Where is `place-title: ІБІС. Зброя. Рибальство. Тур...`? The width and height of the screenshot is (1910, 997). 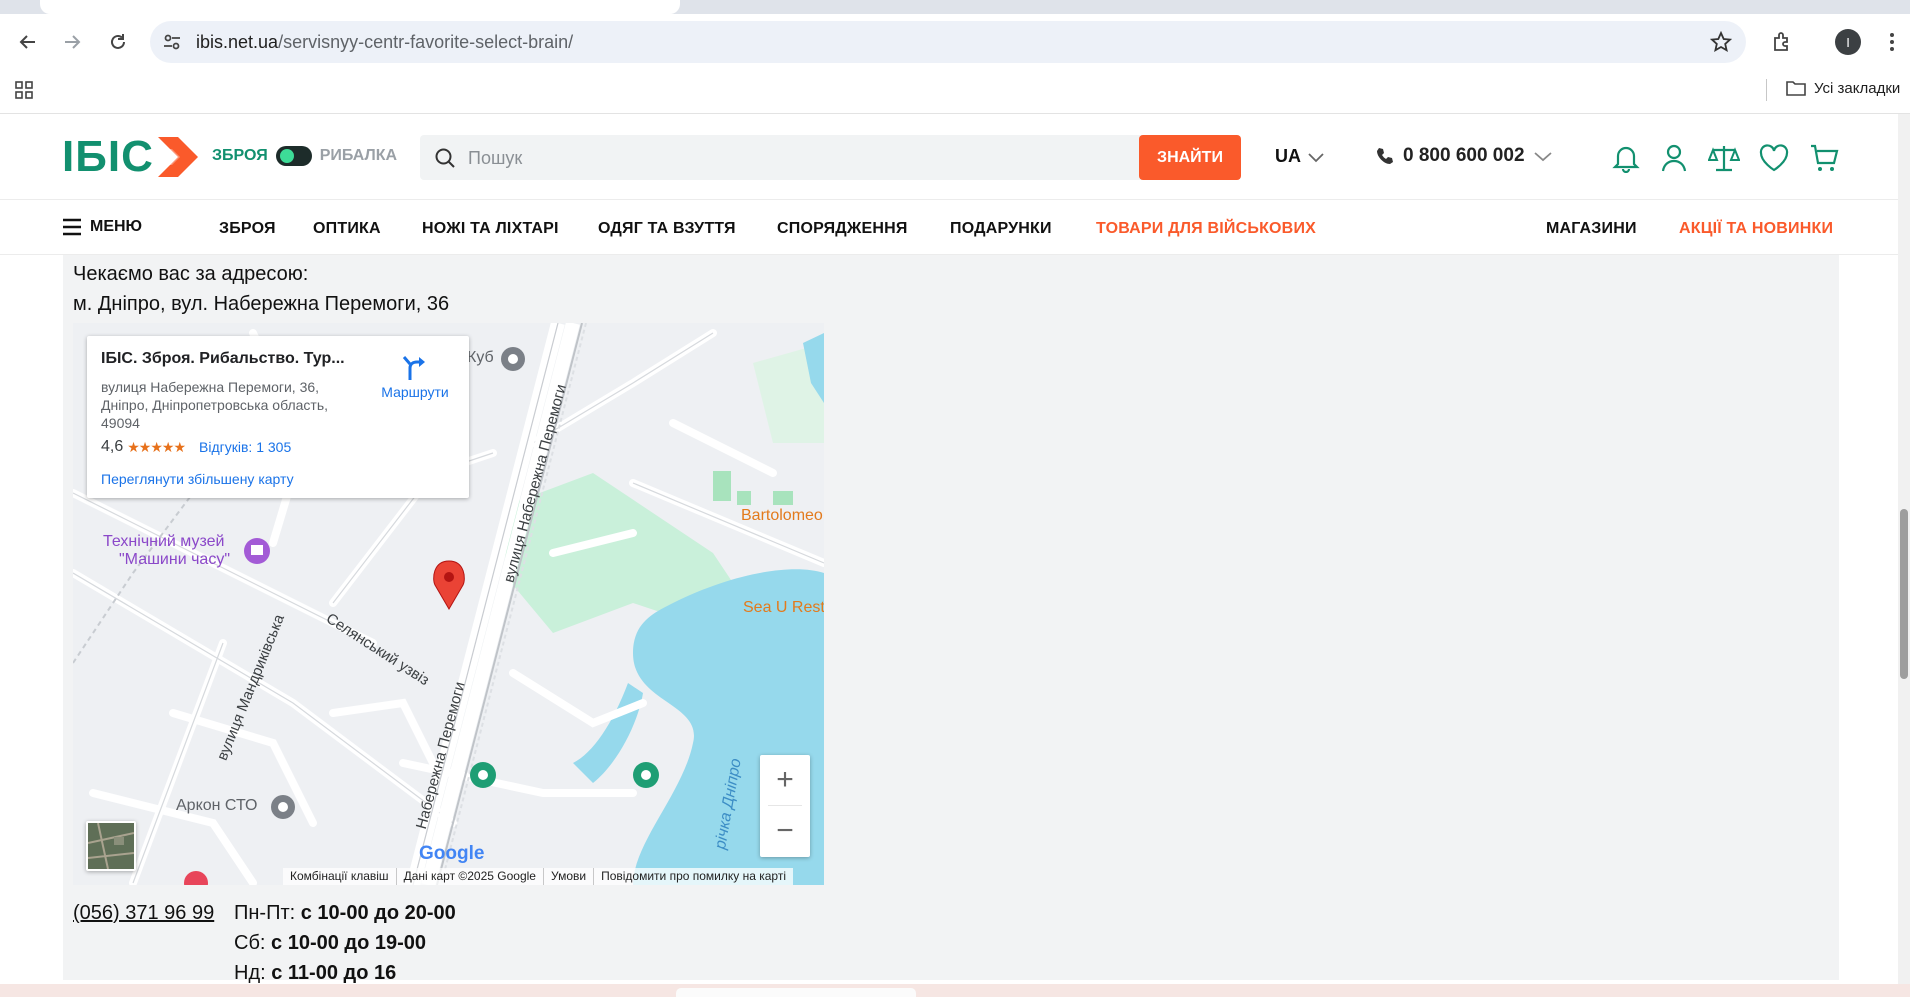
place-title: ІБІС. Зброя. Рибальство. Тур... is located at coordinates (223, 358).